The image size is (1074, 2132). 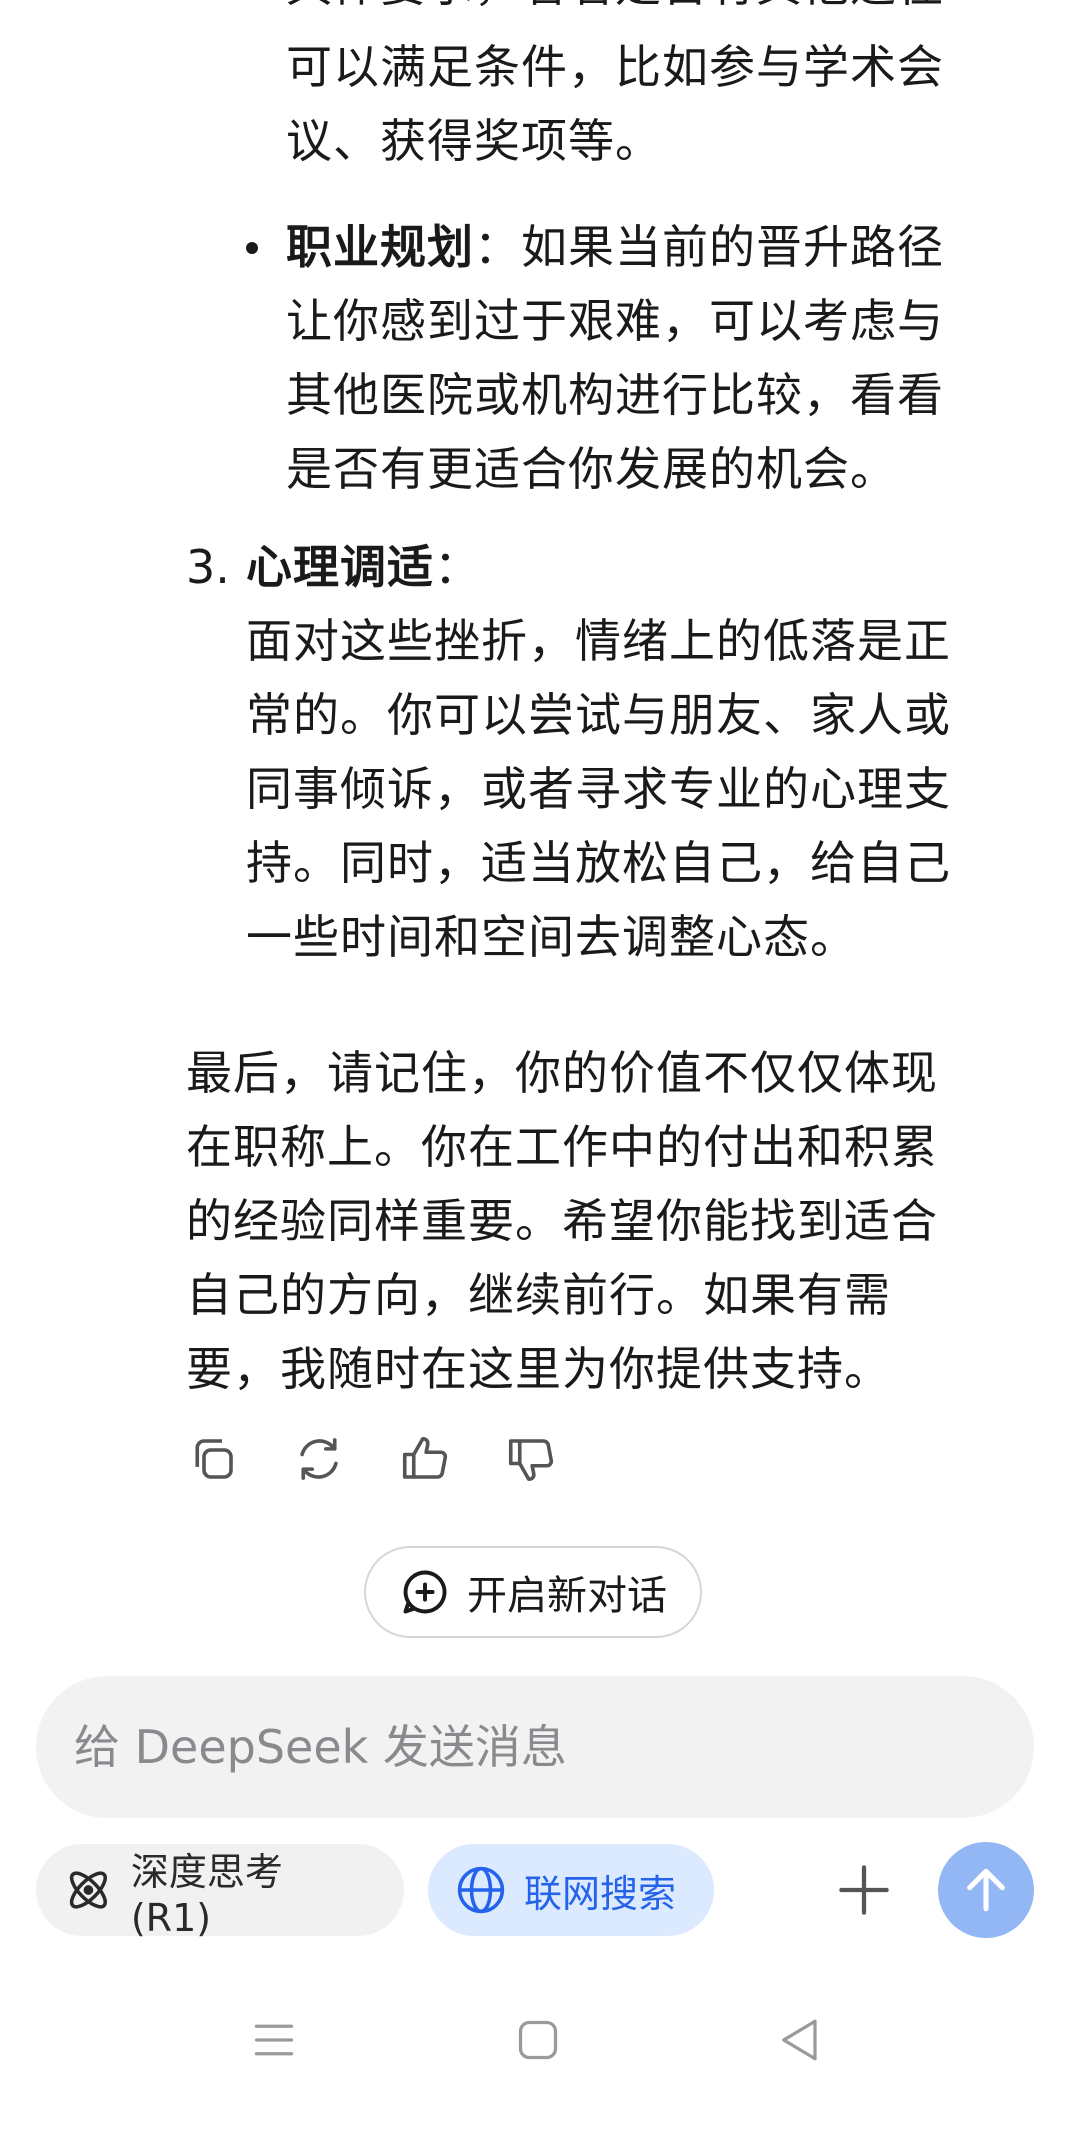 I want to click on section-heading: 心理调适：, so click(x=363, y=567).